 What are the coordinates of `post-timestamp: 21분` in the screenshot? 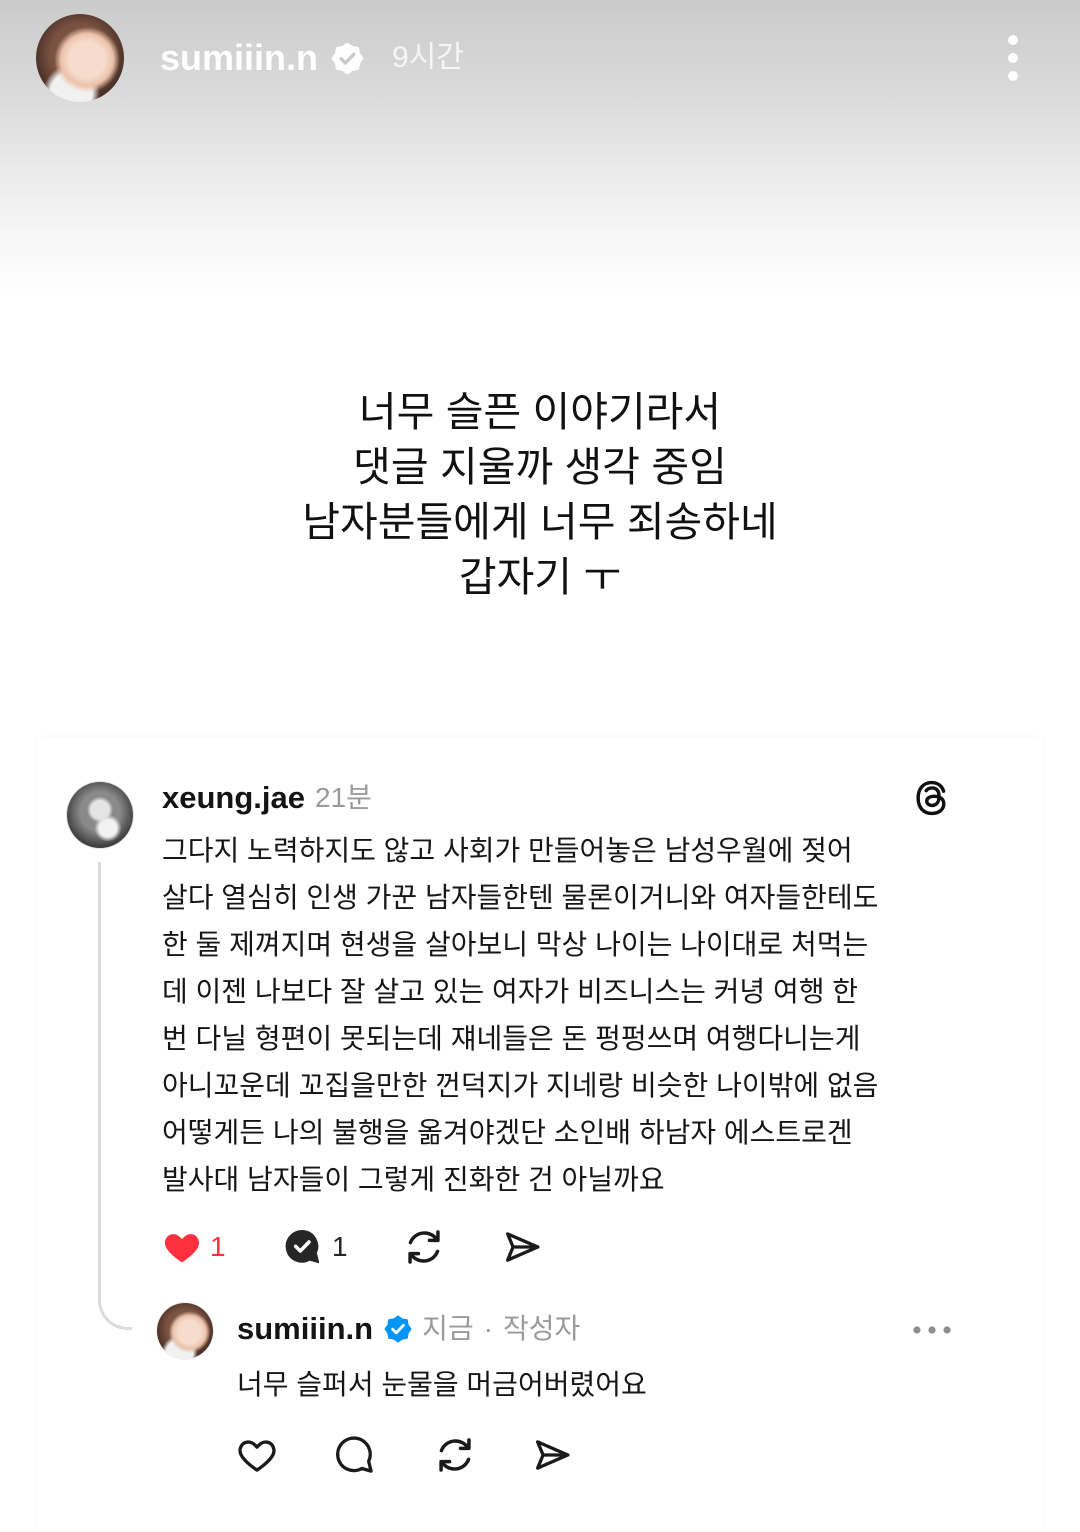 It's located at (343, 797).